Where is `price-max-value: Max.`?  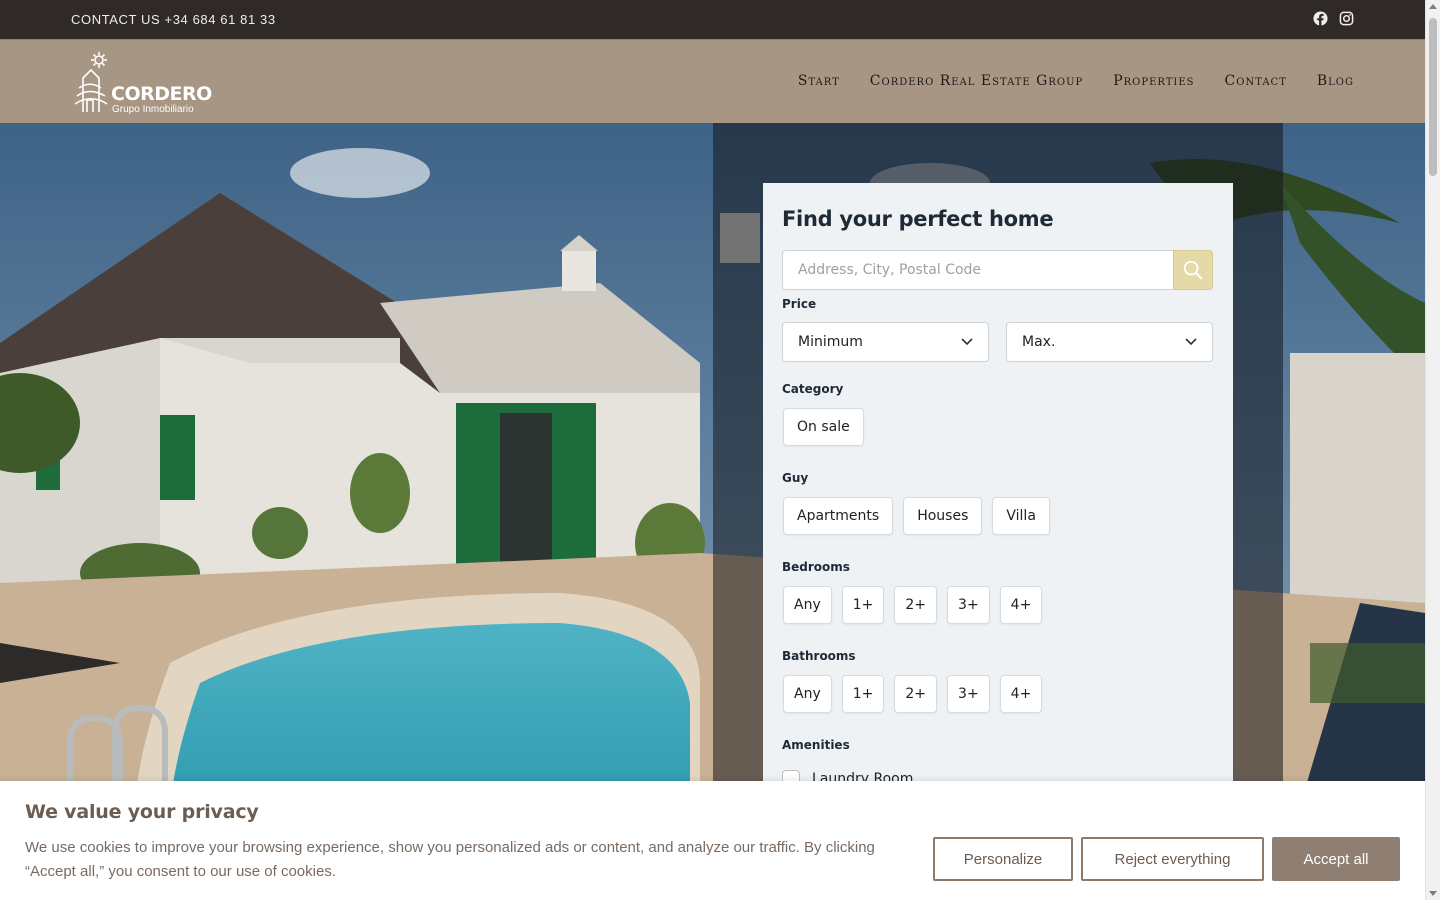 price-max-value: Max. is located at coordinates (1039, 342).